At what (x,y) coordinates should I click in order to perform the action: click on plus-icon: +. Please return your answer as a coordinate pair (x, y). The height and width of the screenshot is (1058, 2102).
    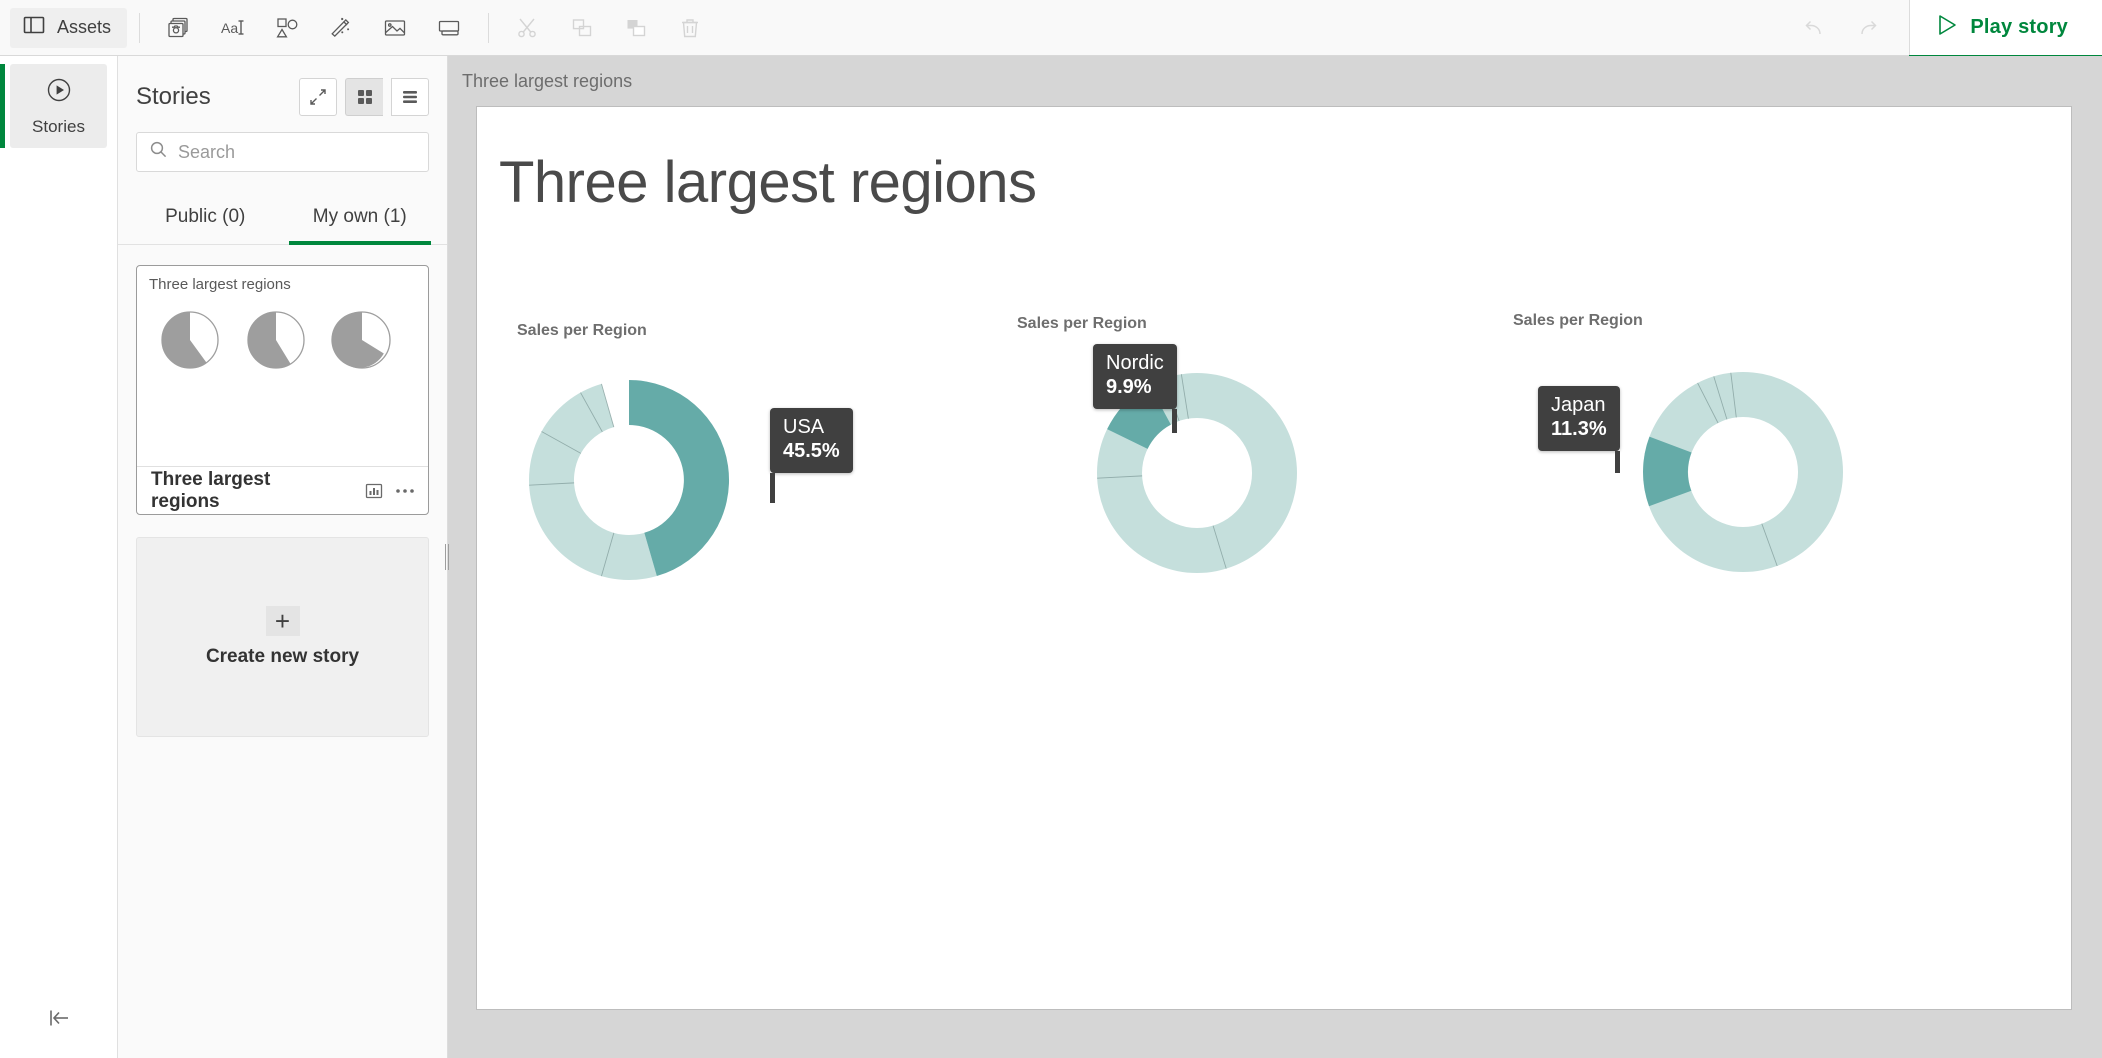
    Looking at the image, I should click on (282, 621).